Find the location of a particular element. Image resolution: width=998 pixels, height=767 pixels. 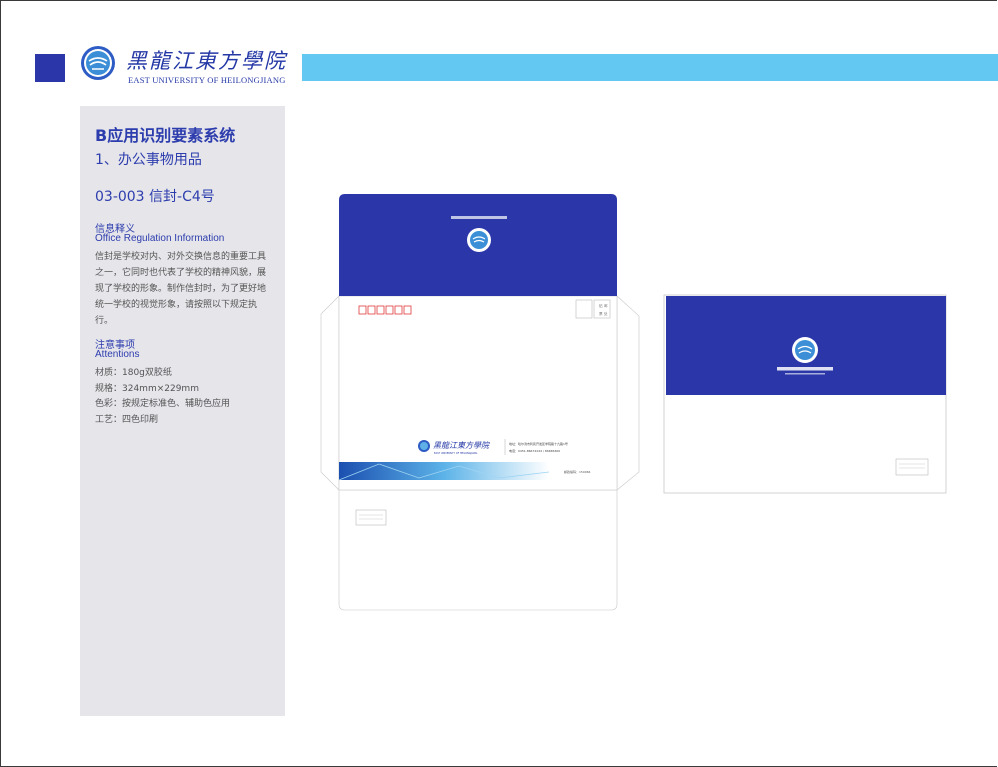

svg-text: 贴 is located at coordinates (601, 305).